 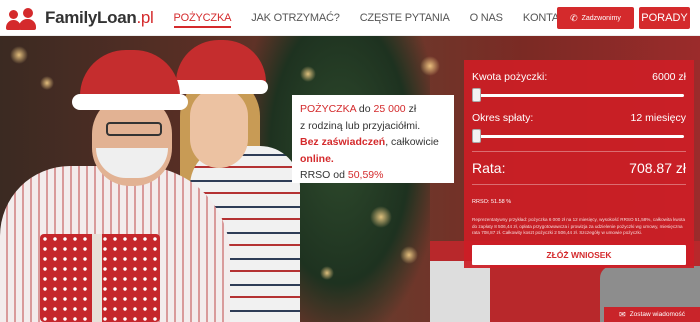 What do you see at coordinates (99, 17) in the screenshot?
I see `logo-text: FamilyLoan.pl` at bounding box center [99, 17].